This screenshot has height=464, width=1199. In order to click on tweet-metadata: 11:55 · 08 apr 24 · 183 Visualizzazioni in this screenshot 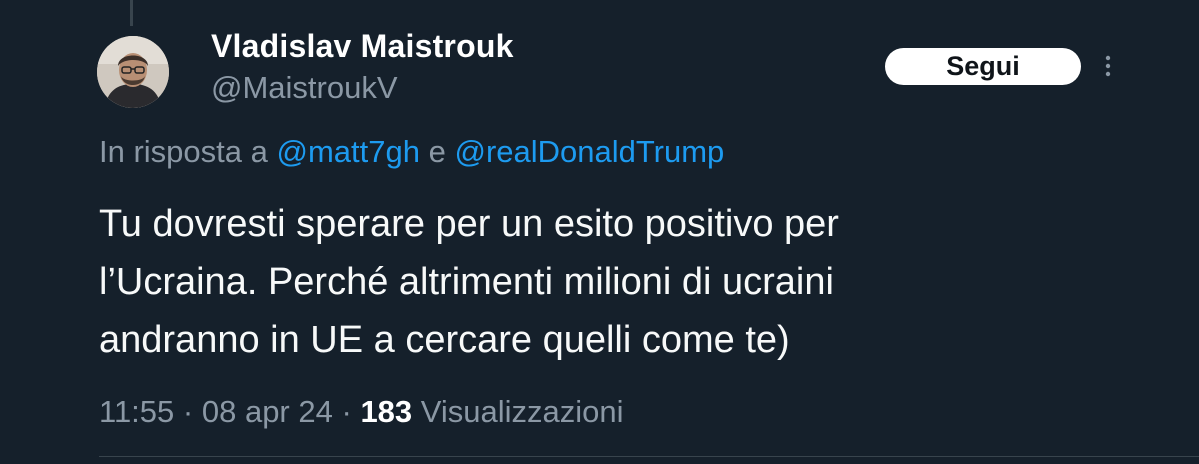, I will do `click(361, 412)`.